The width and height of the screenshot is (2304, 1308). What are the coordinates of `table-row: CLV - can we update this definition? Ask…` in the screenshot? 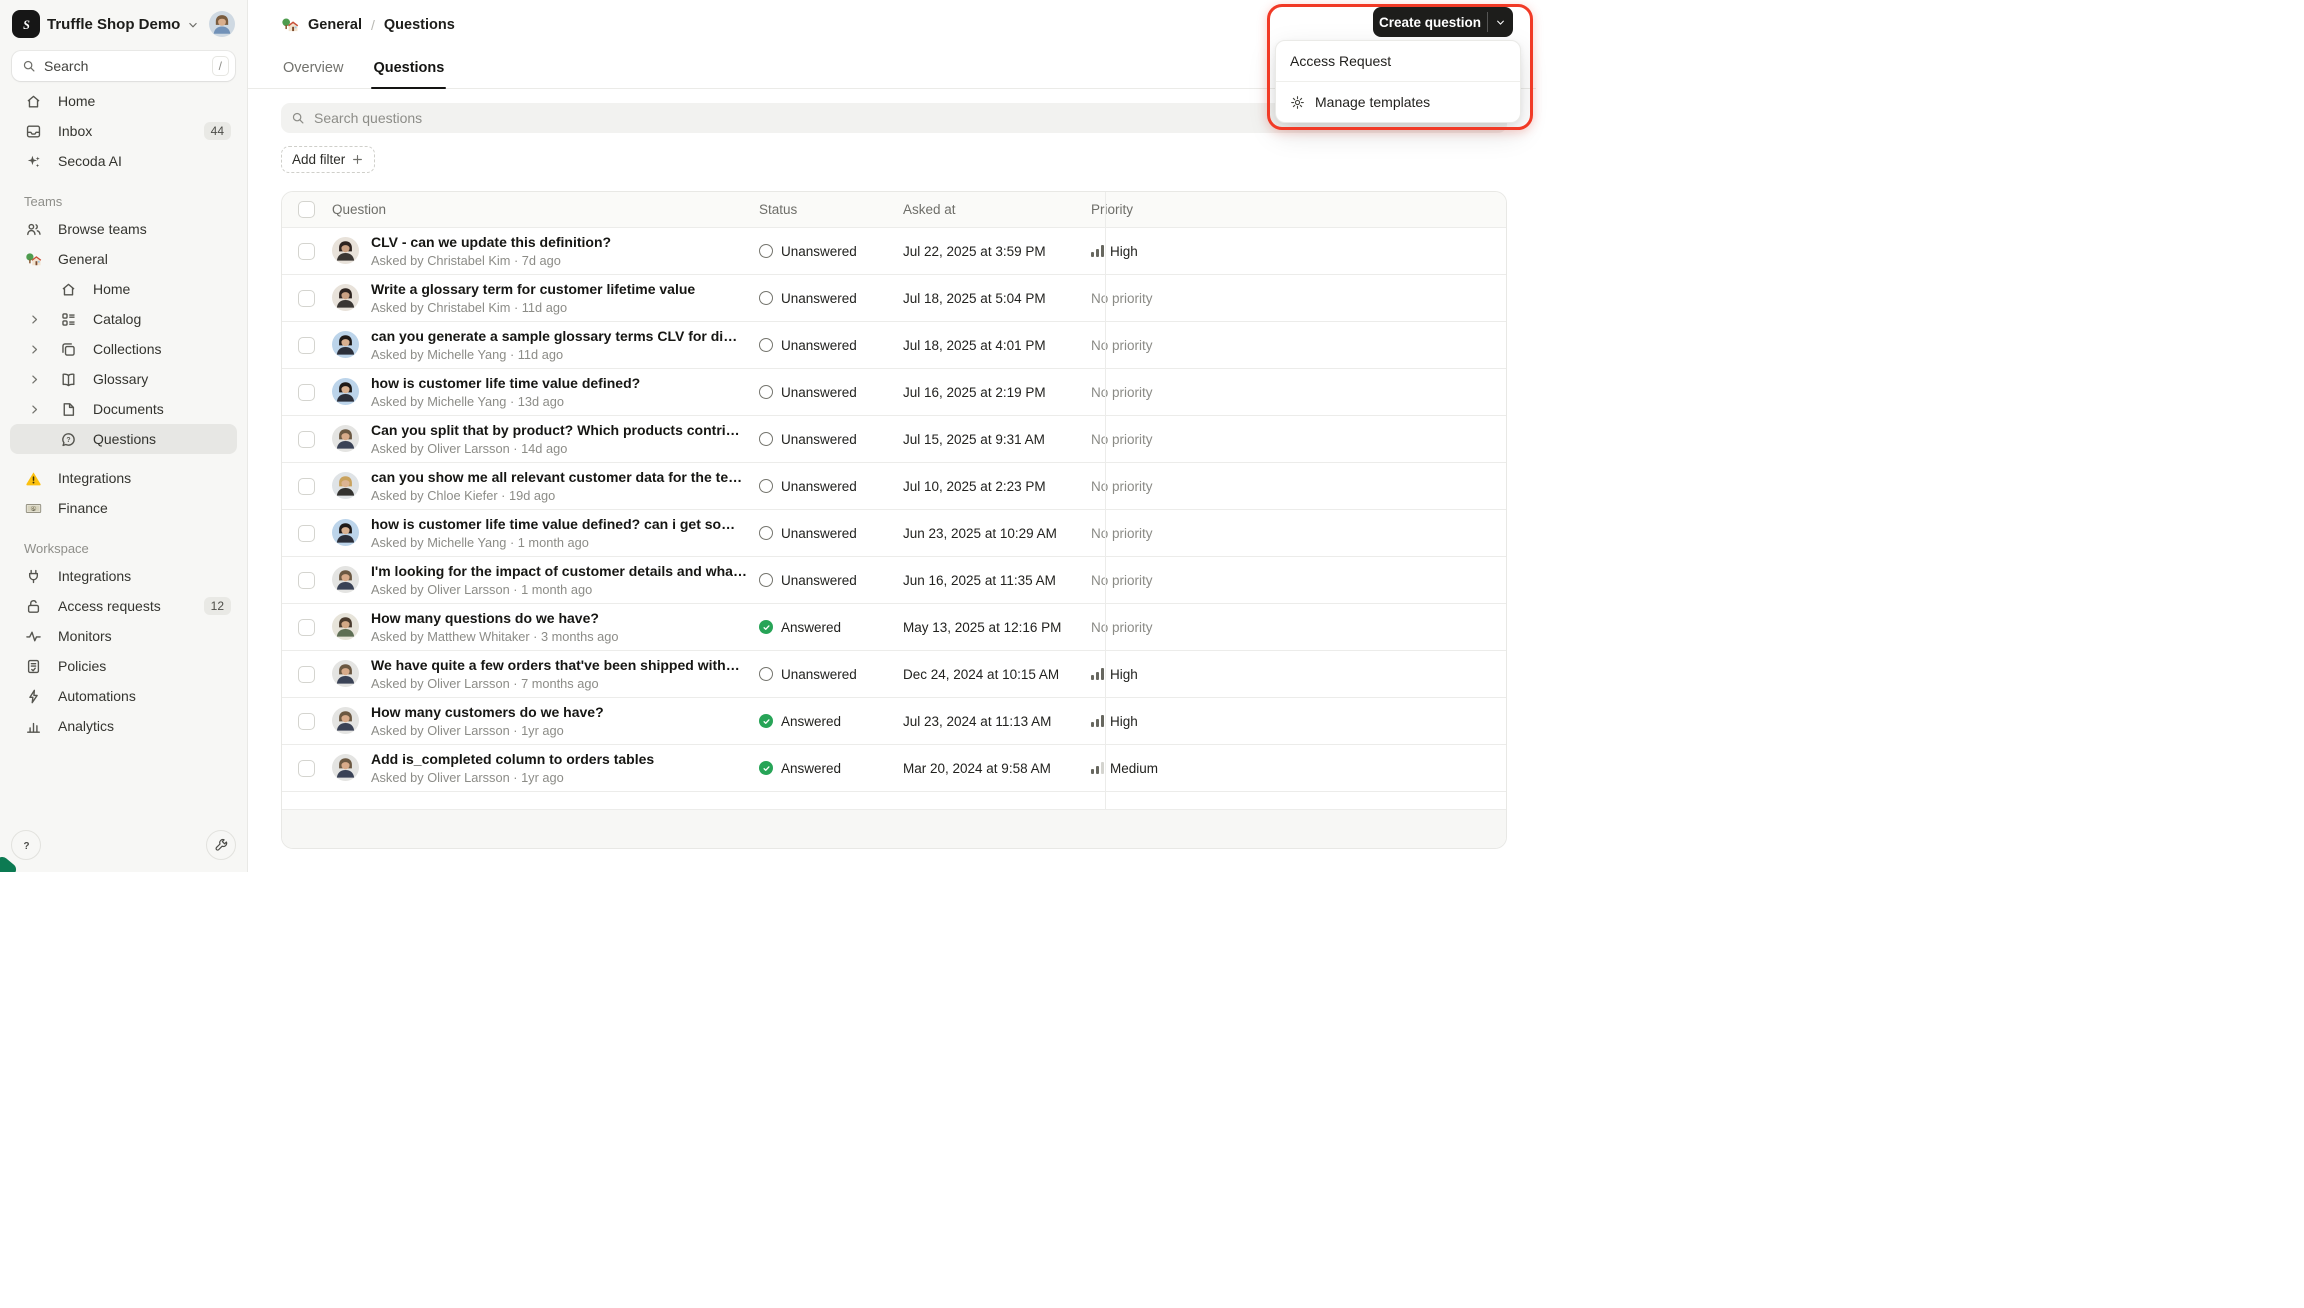 It's located at (894, 251).